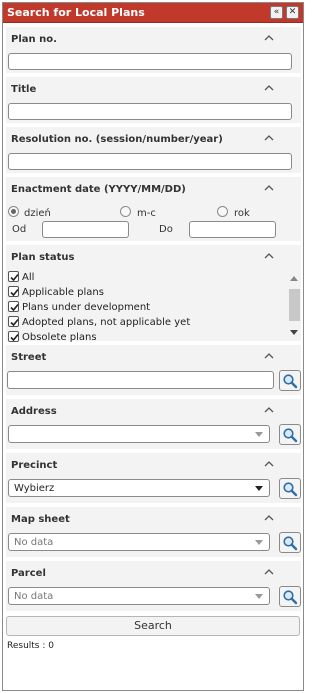  Describe the element at coordinates (232, 229) in the screenshot. I see `date-to-input` at that location.